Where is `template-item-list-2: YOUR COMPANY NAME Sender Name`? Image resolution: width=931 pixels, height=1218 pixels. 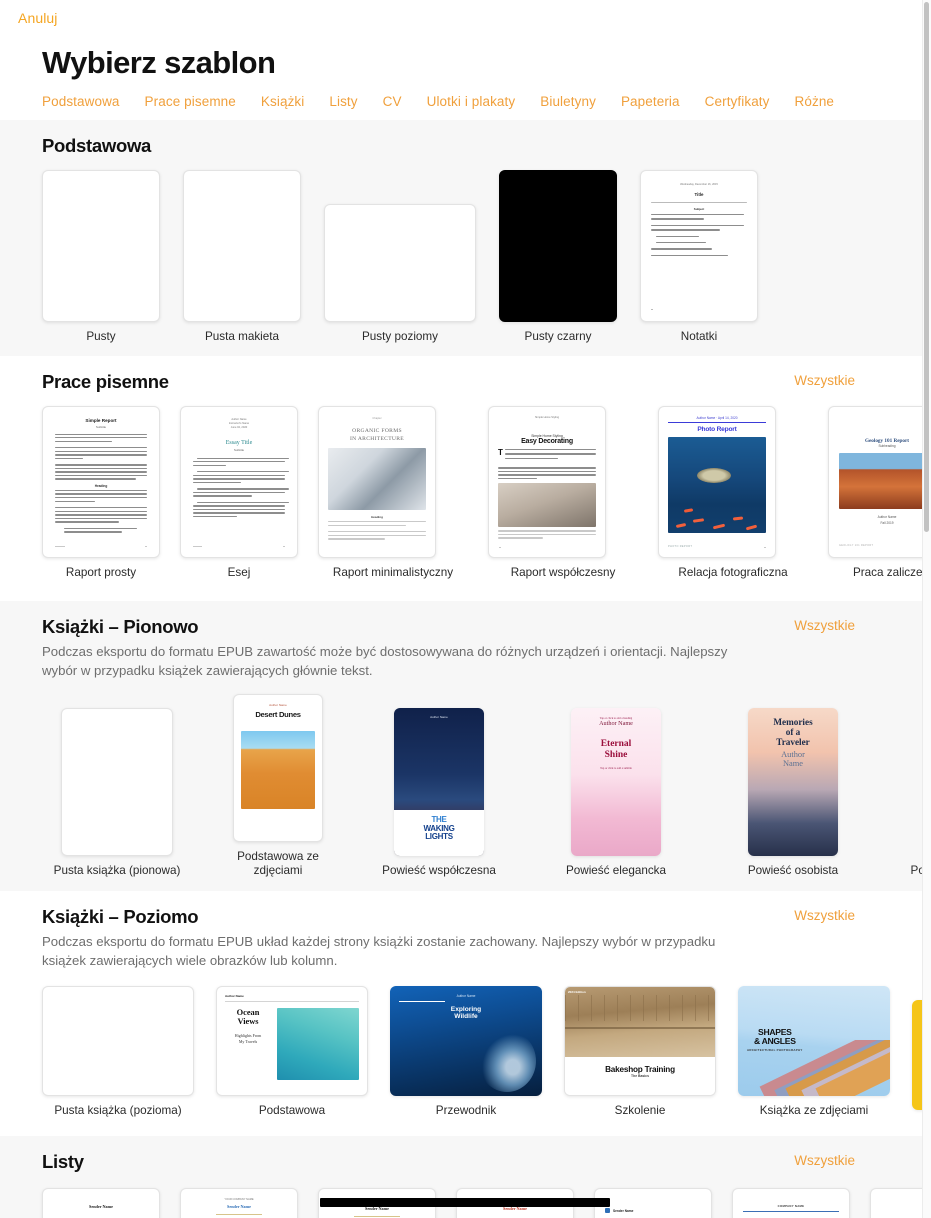
template-item-list-2: YOUR COMPANY NAME Sender Name is located at coordinates (239, 1203).